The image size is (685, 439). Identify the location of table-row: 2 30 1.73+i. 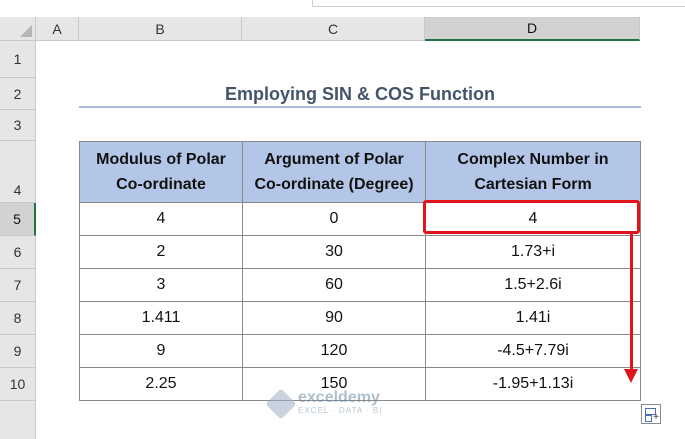
(360, 252).